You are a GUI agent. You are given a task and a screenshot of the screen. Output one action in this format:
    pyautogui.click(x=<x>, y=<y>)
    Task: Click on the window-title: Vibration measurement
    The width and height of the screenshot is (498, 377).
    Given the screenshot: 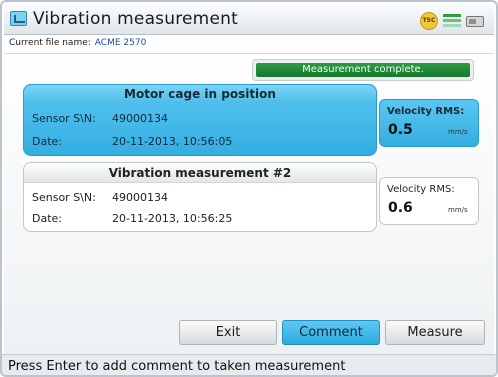 What is the action you would take?
    pyautogui.click(x=135, y=19)
    